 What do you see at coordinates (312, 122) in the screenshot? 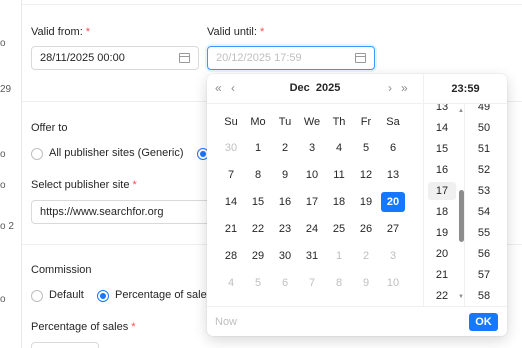
I see `weekday-header: We` at bounding box center [312, 122].